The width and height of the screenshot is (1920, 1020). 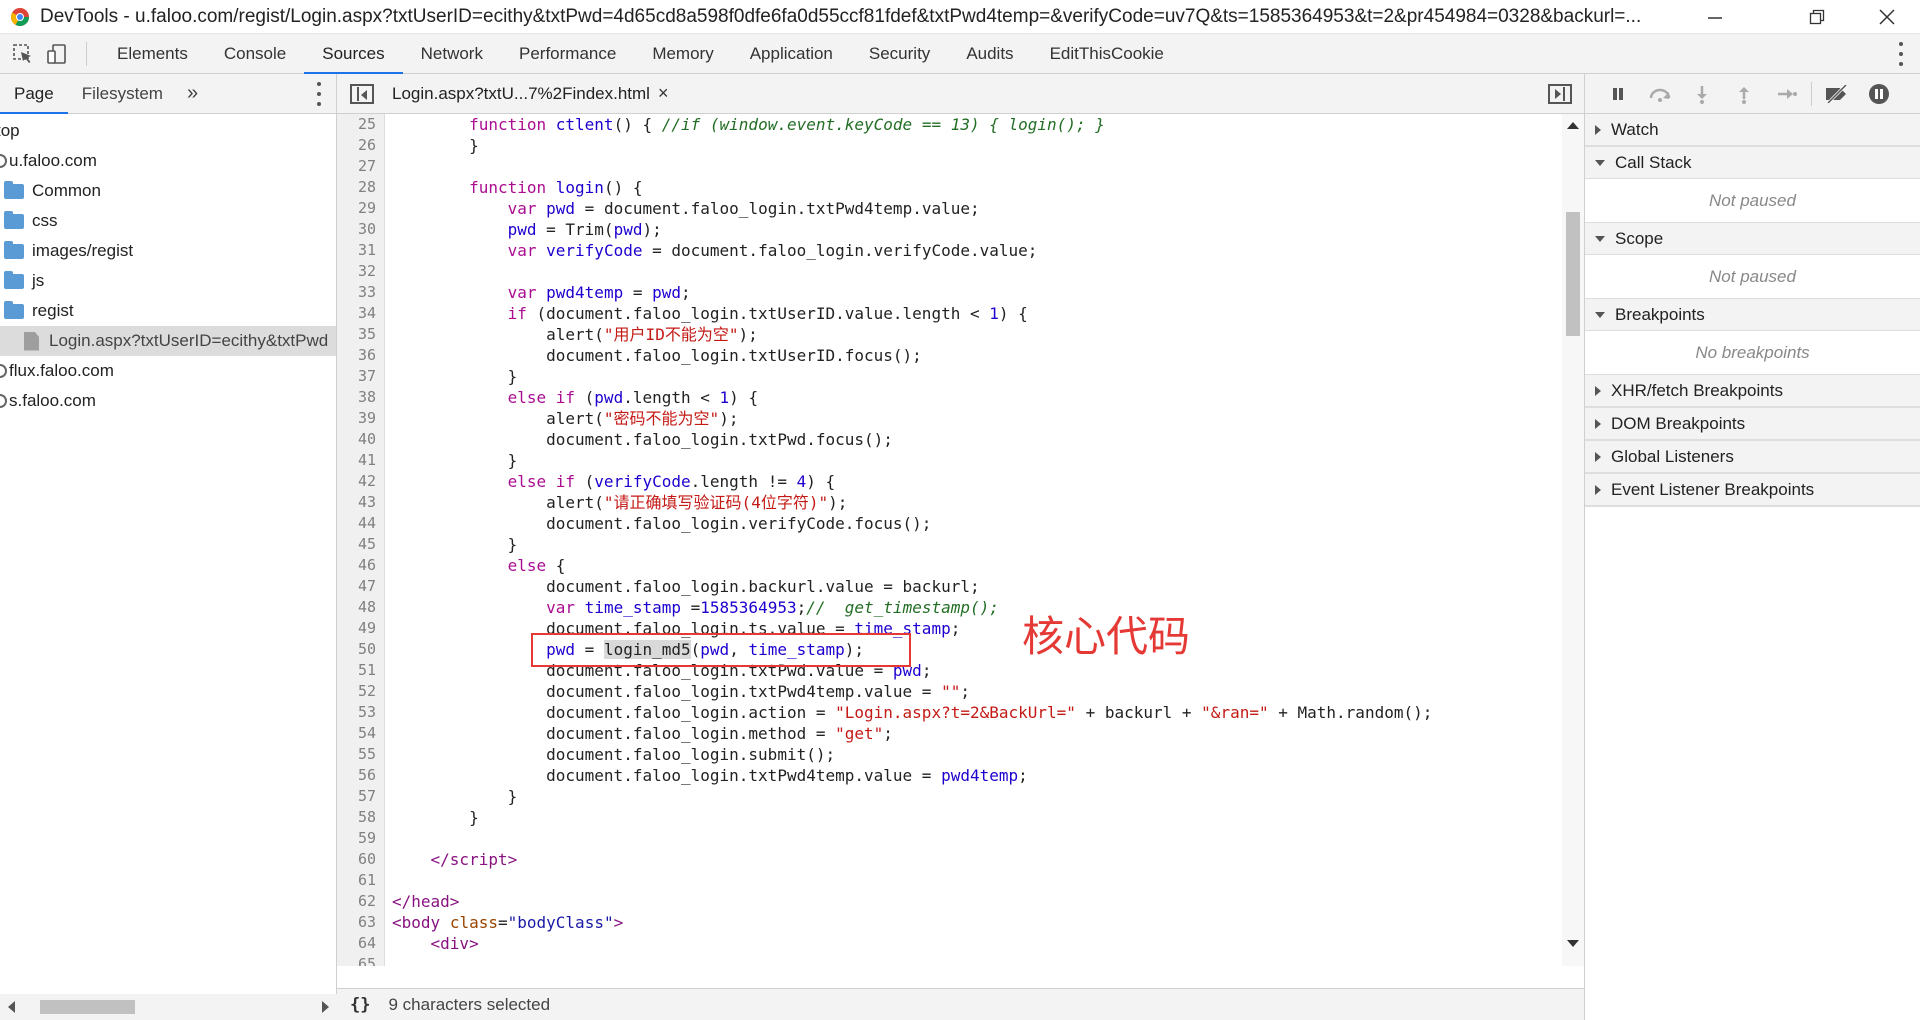 What do you see at coordinates (1752, 239) in the screenshot?
I see `section-header-scope: Scope` at bounding box center [1752, 239].